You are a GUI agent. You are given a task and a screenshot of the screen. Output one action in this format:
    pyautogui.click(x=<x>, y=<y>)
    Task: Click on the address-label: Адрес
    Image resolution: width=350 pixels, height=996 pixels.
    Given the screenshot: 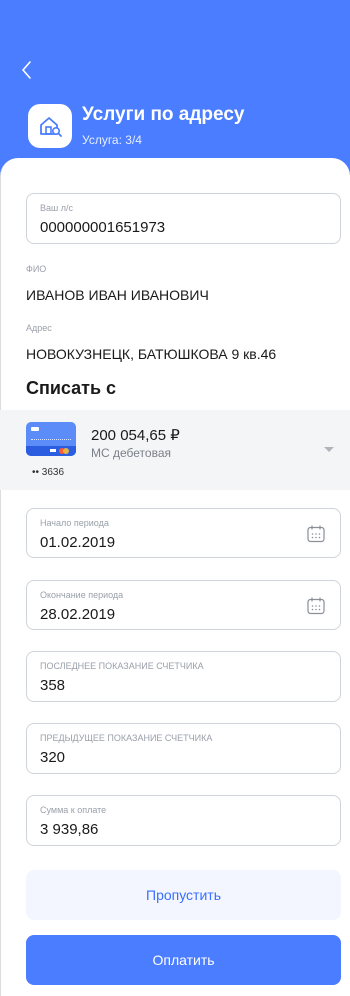 What is the action you would take?
    pyautogui.click(x=39, y=328)
    